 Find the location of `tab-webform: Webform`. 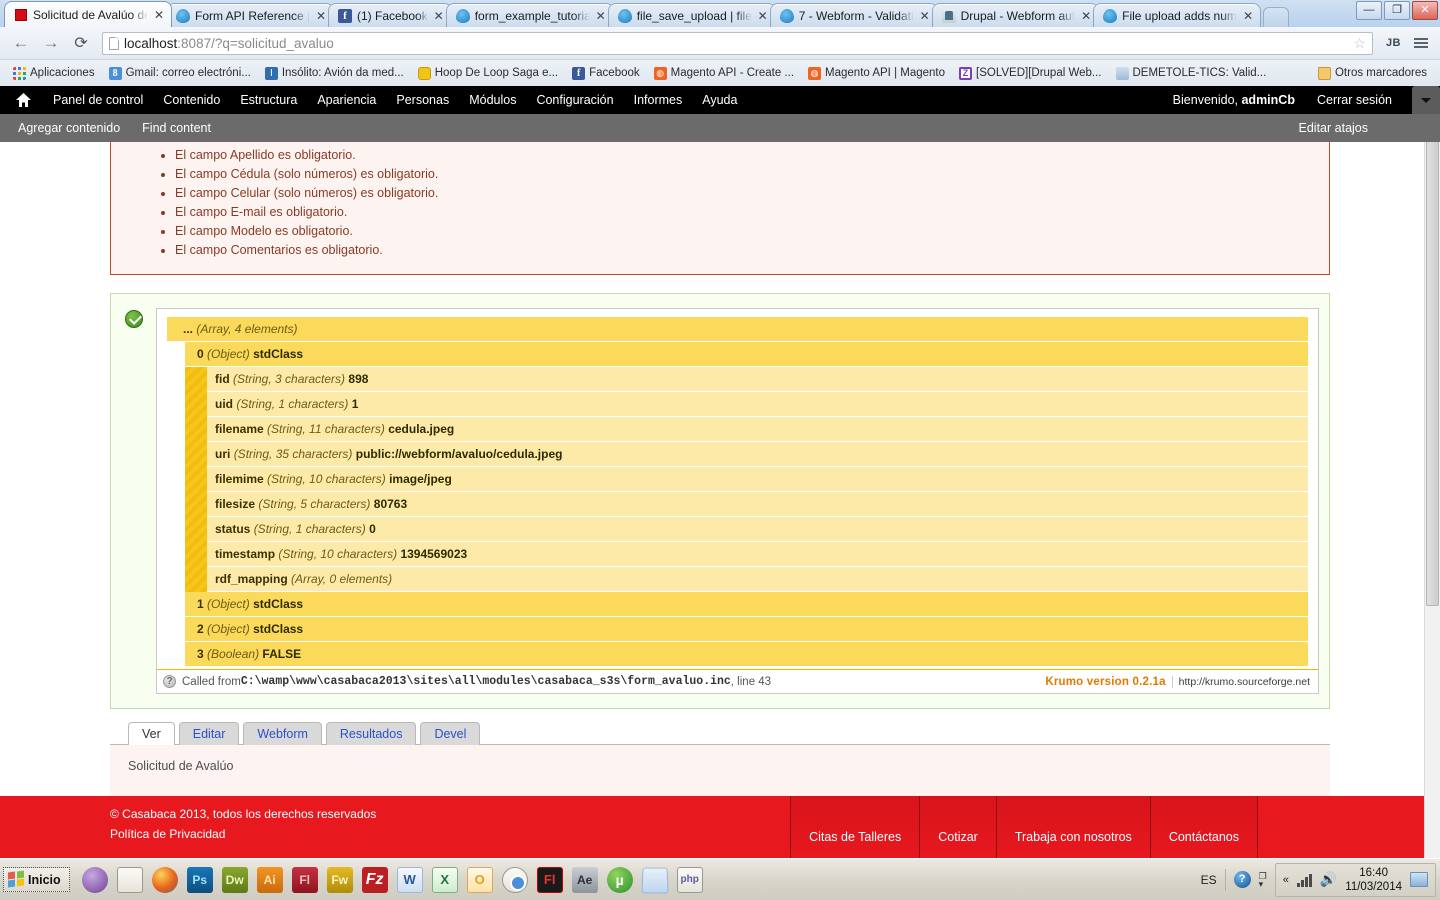

tab-webform: Webform is located at coordinates (282, 733).